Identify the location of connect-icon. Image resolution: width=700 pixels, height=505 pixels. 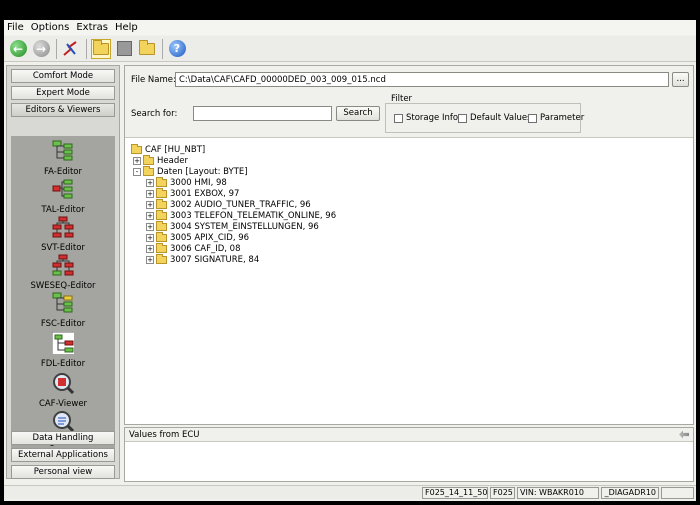
(70, 48).